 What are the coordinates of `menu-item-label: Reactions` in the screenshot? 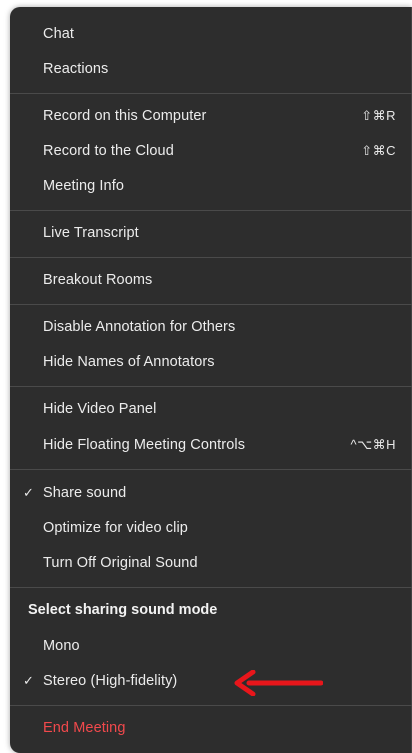 It's located at (76, 69).